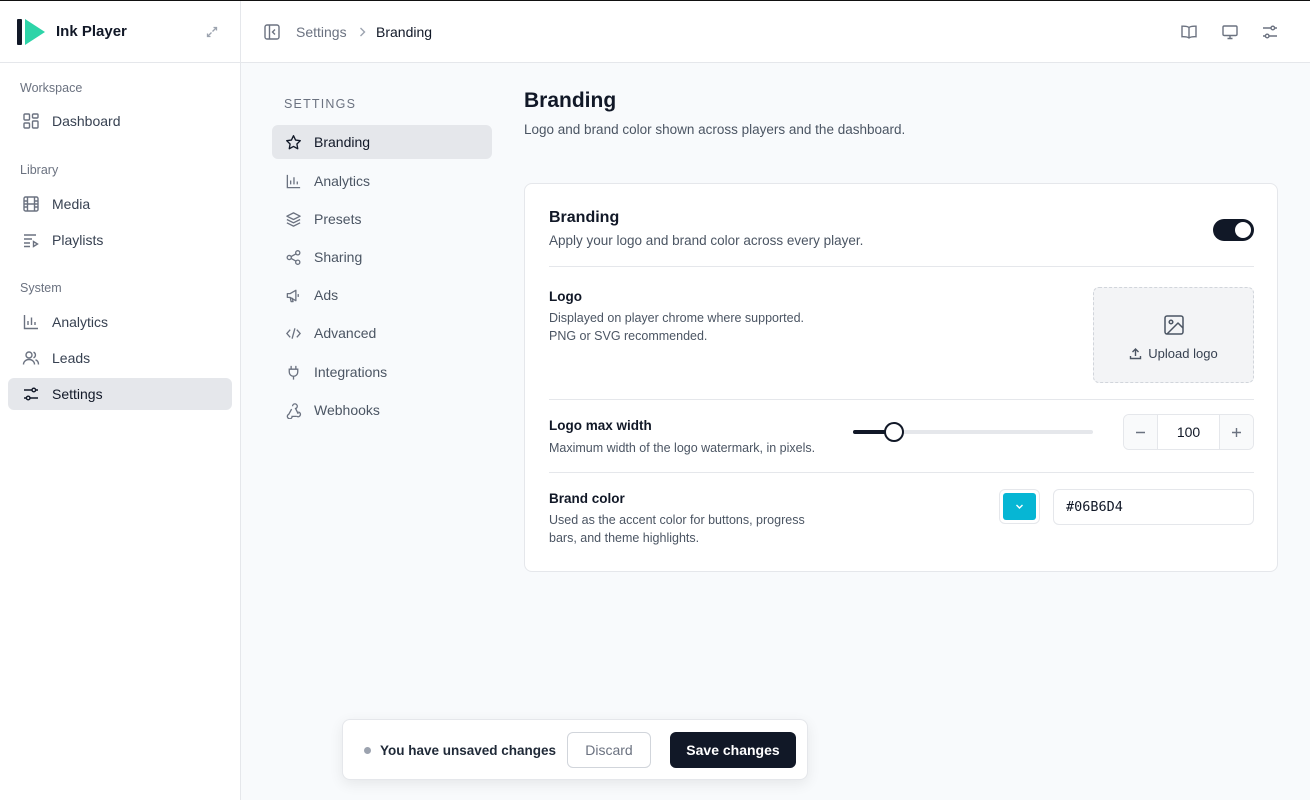  What do you see at coordinates (363, 32) in the screenshot?
I see `chevron-right-icon` at bounding box center [363, 32].